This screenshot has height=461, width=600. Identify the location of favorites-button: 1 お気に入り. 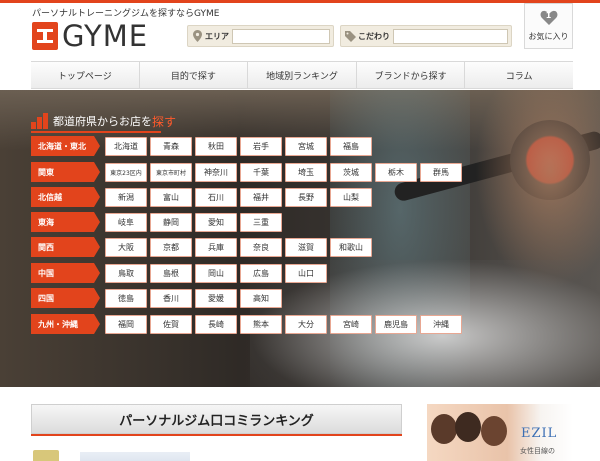
(548, 26).